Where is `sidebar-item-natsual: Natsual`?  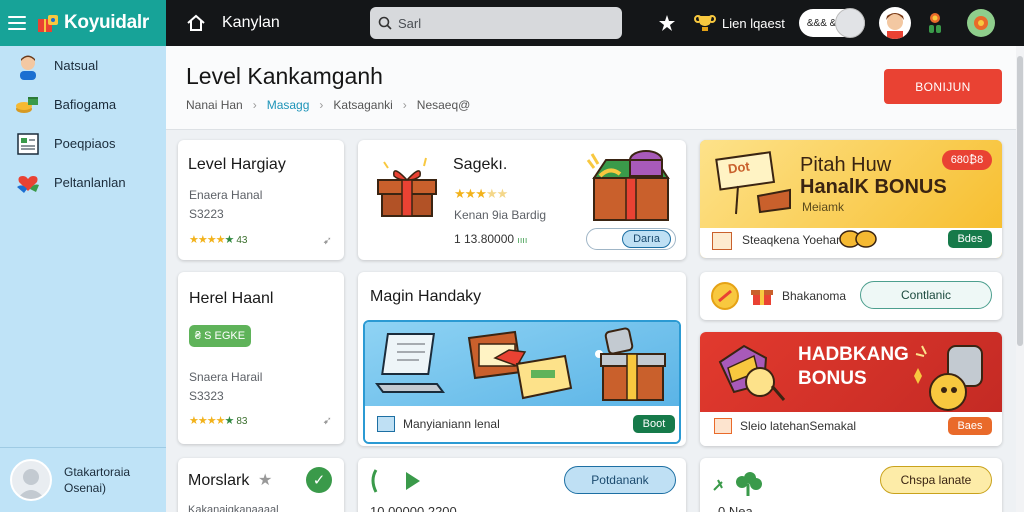
sidebar-item-natsual: Natsual is located at coordinates (83, 65).